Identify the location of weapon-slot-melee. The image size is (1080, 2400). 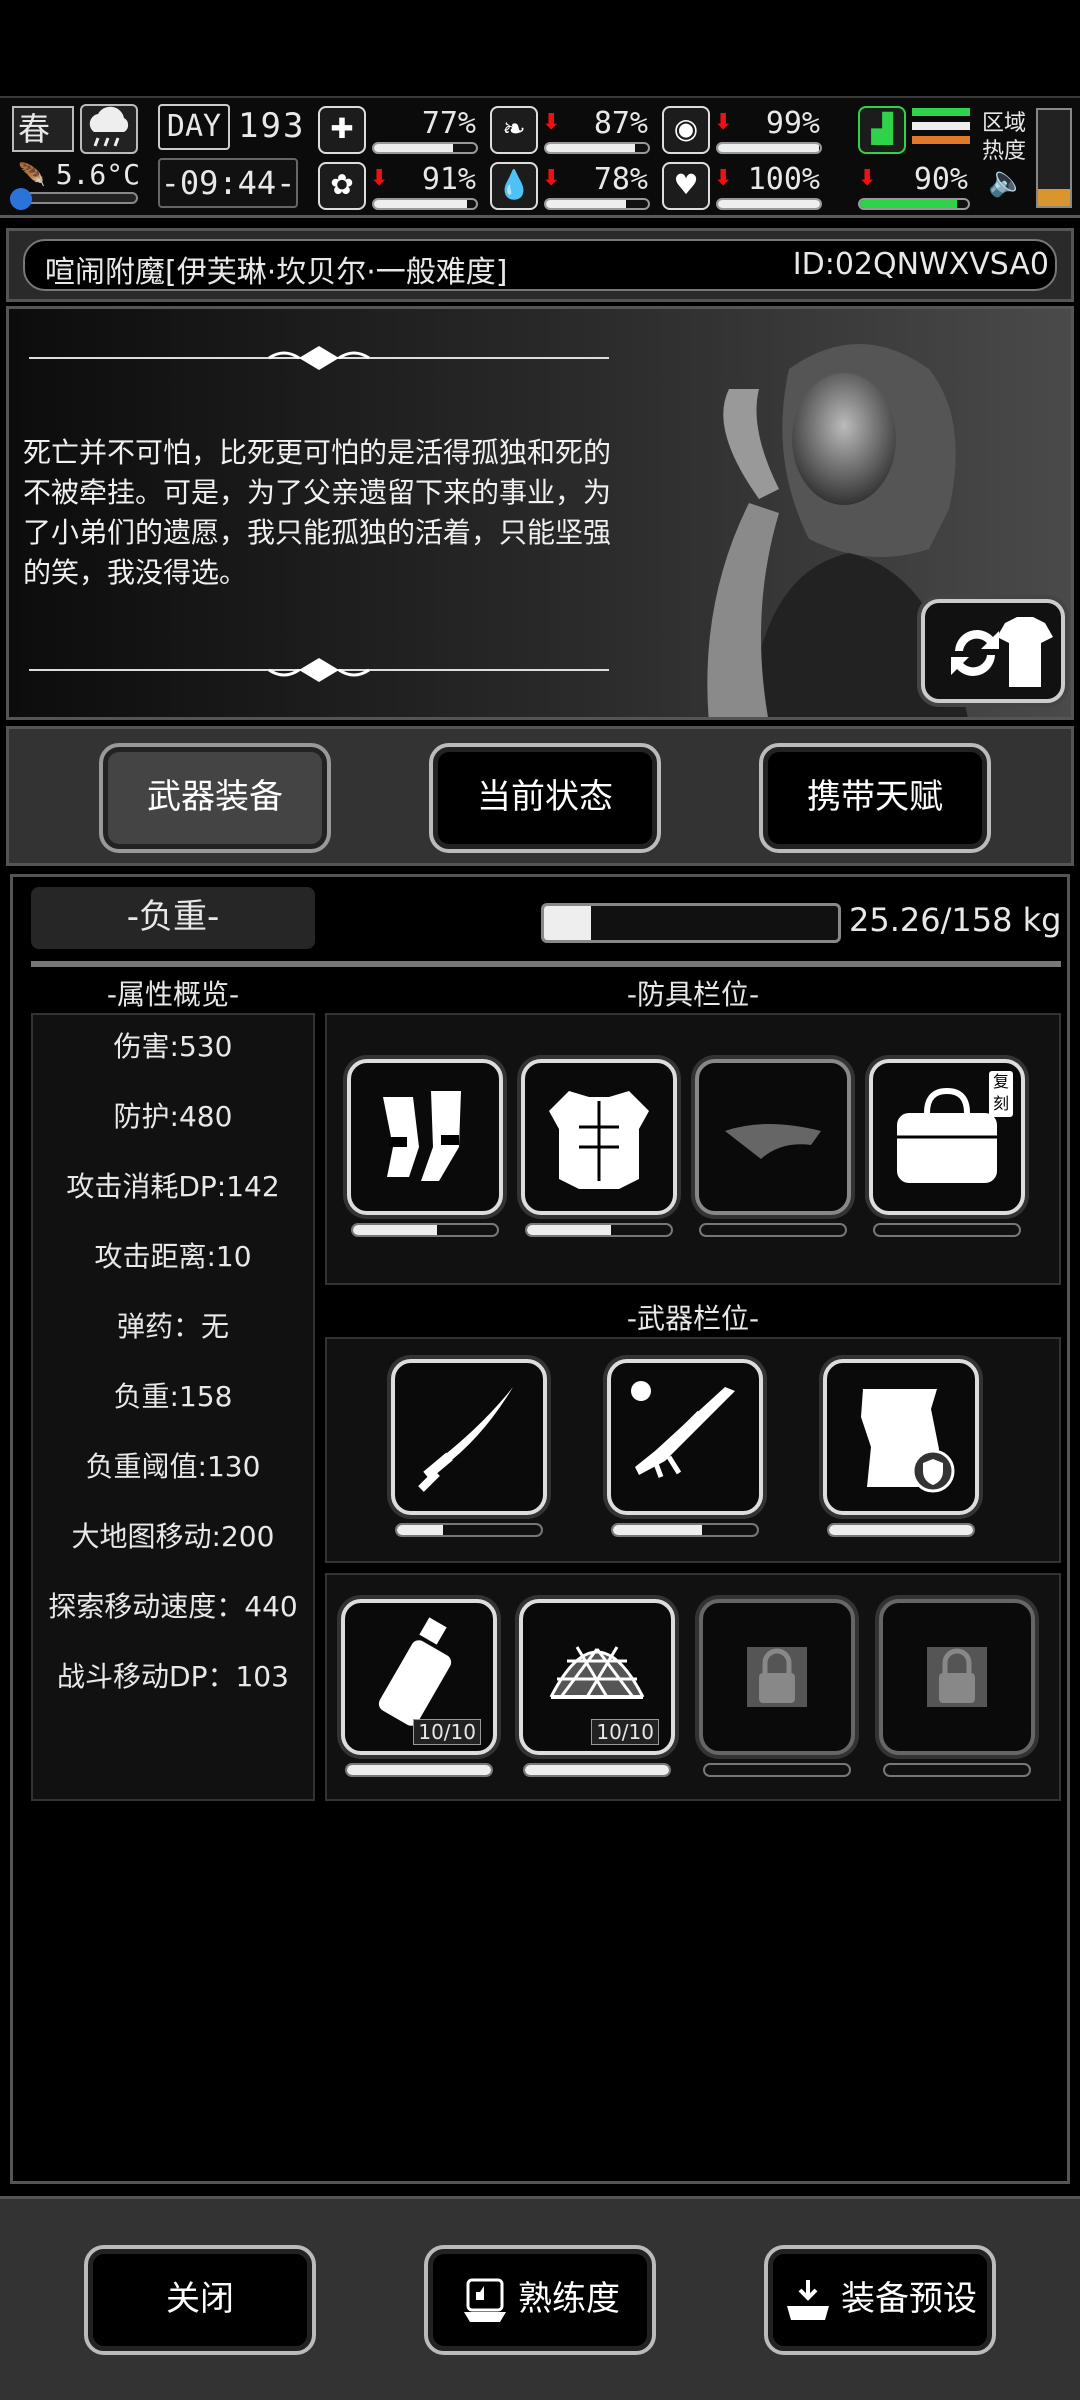
(469, 1448).